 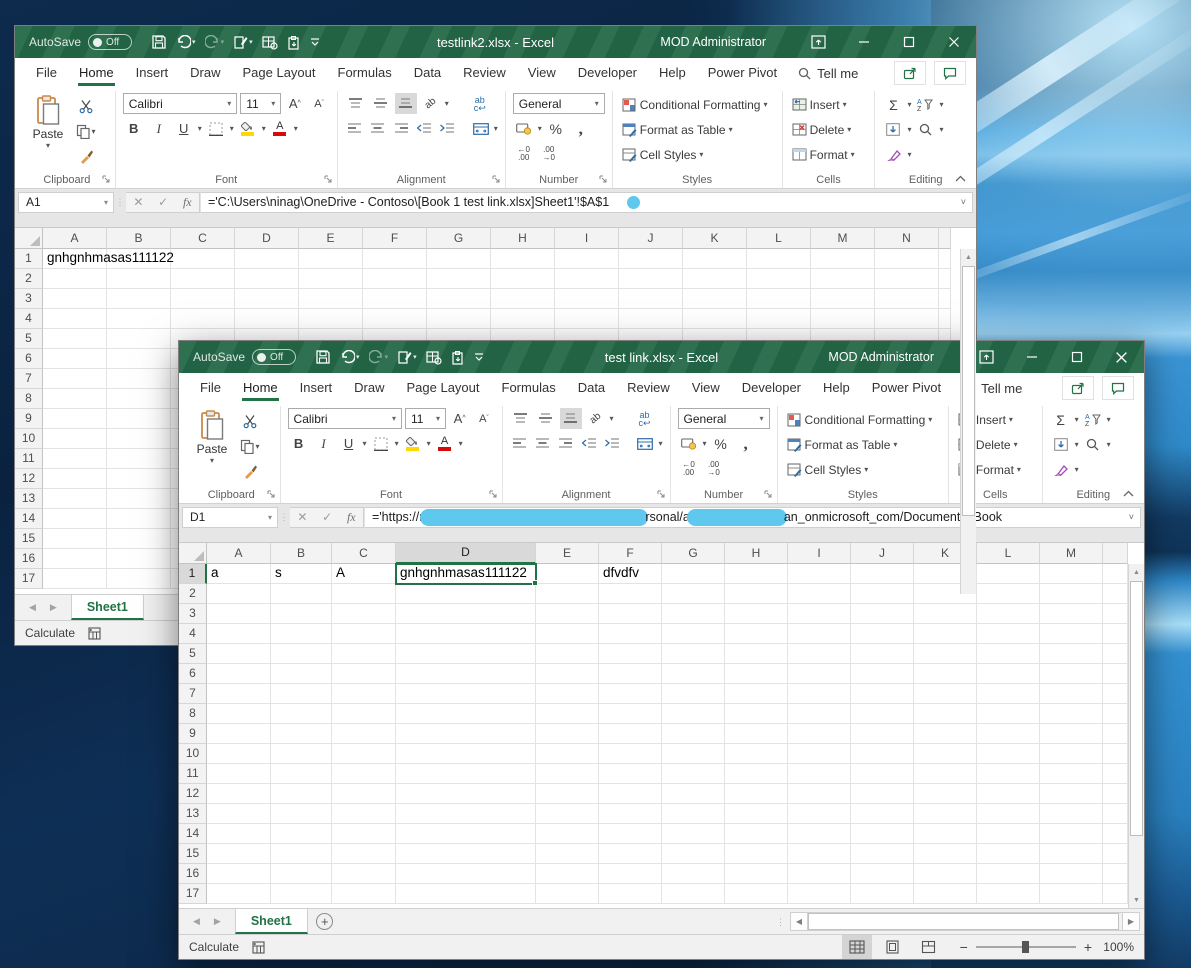 What do you see at coordinates (836, 388) in the screenshot?
I see `menu-item-help: Help` at bounding box center [836, 388].